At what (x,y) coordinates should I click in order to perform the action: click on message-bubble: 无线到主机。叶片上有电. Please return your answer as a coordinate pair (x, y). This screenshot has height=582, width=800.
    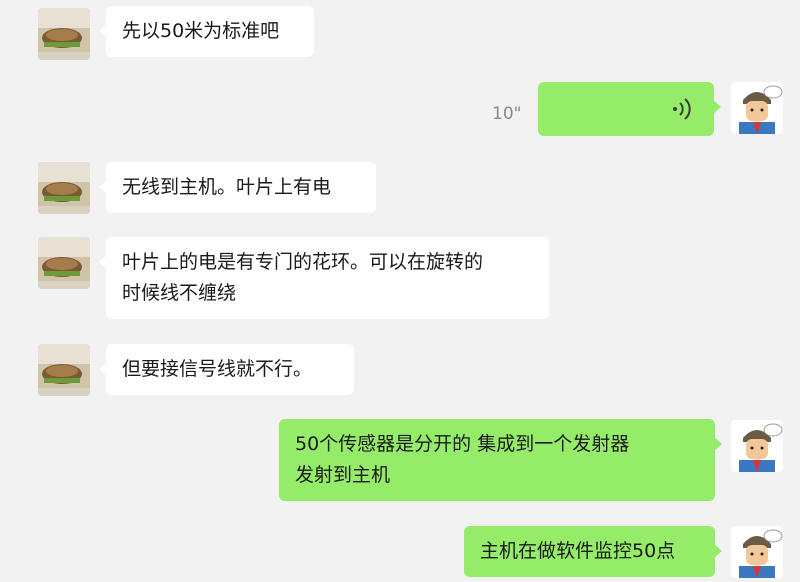
    Looking at the image, I should click on (237, 187).